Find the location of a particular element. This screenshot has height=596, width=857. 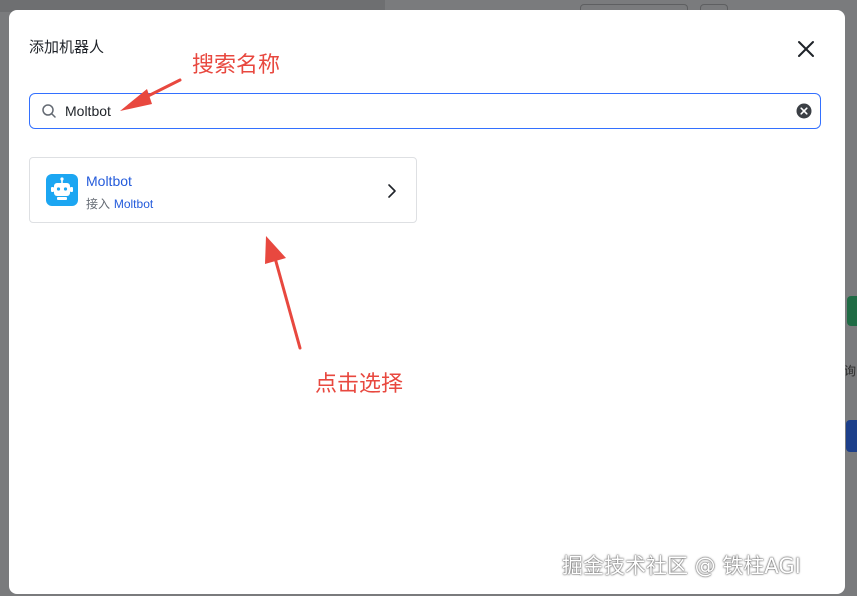

search-input is located at coordinates (425, 111).